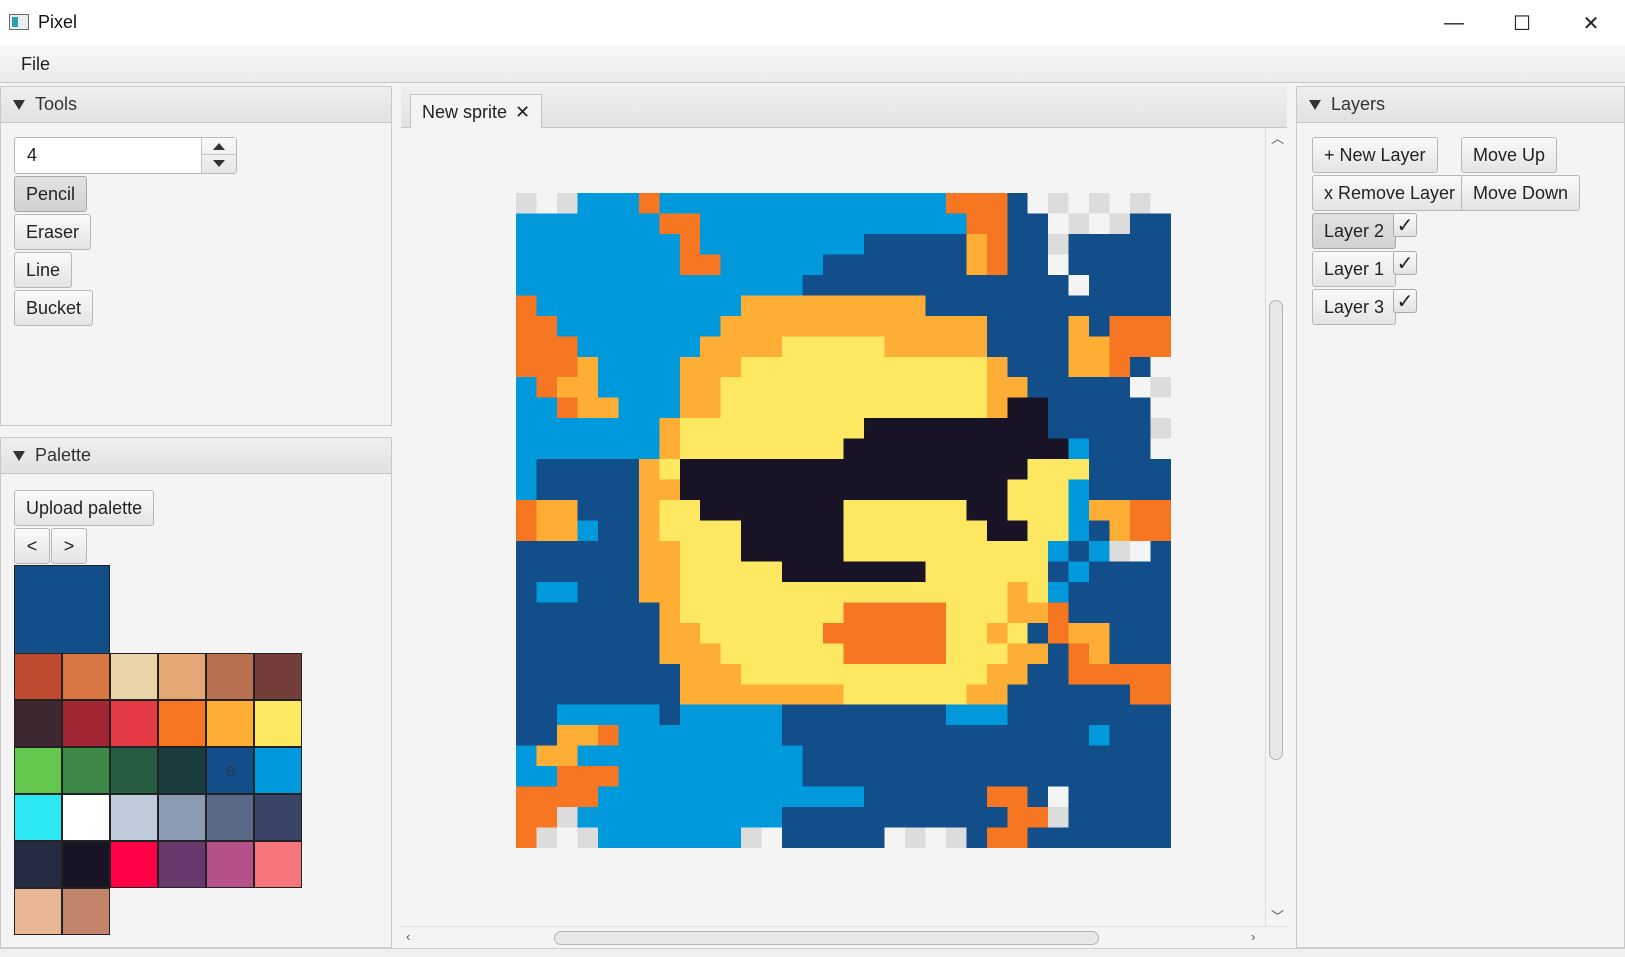 The image size is (1625, 957). I want to click on layer-item-button: Layer 1, so click(1354, 269).